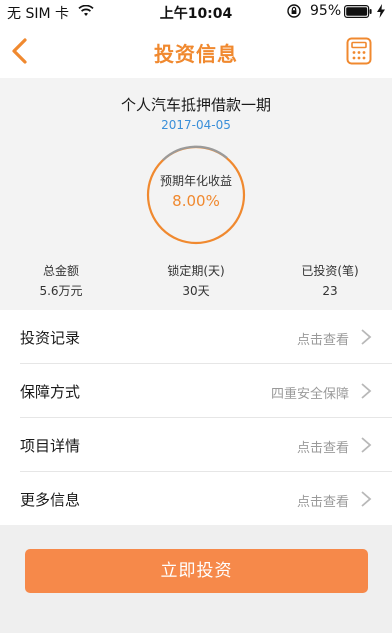 This screenshot has height=633, width=392. Describe the element at coordinates (61, 281) in the screenshot. I see `stat-total-amount: 总金额 5.6万元` at that location.